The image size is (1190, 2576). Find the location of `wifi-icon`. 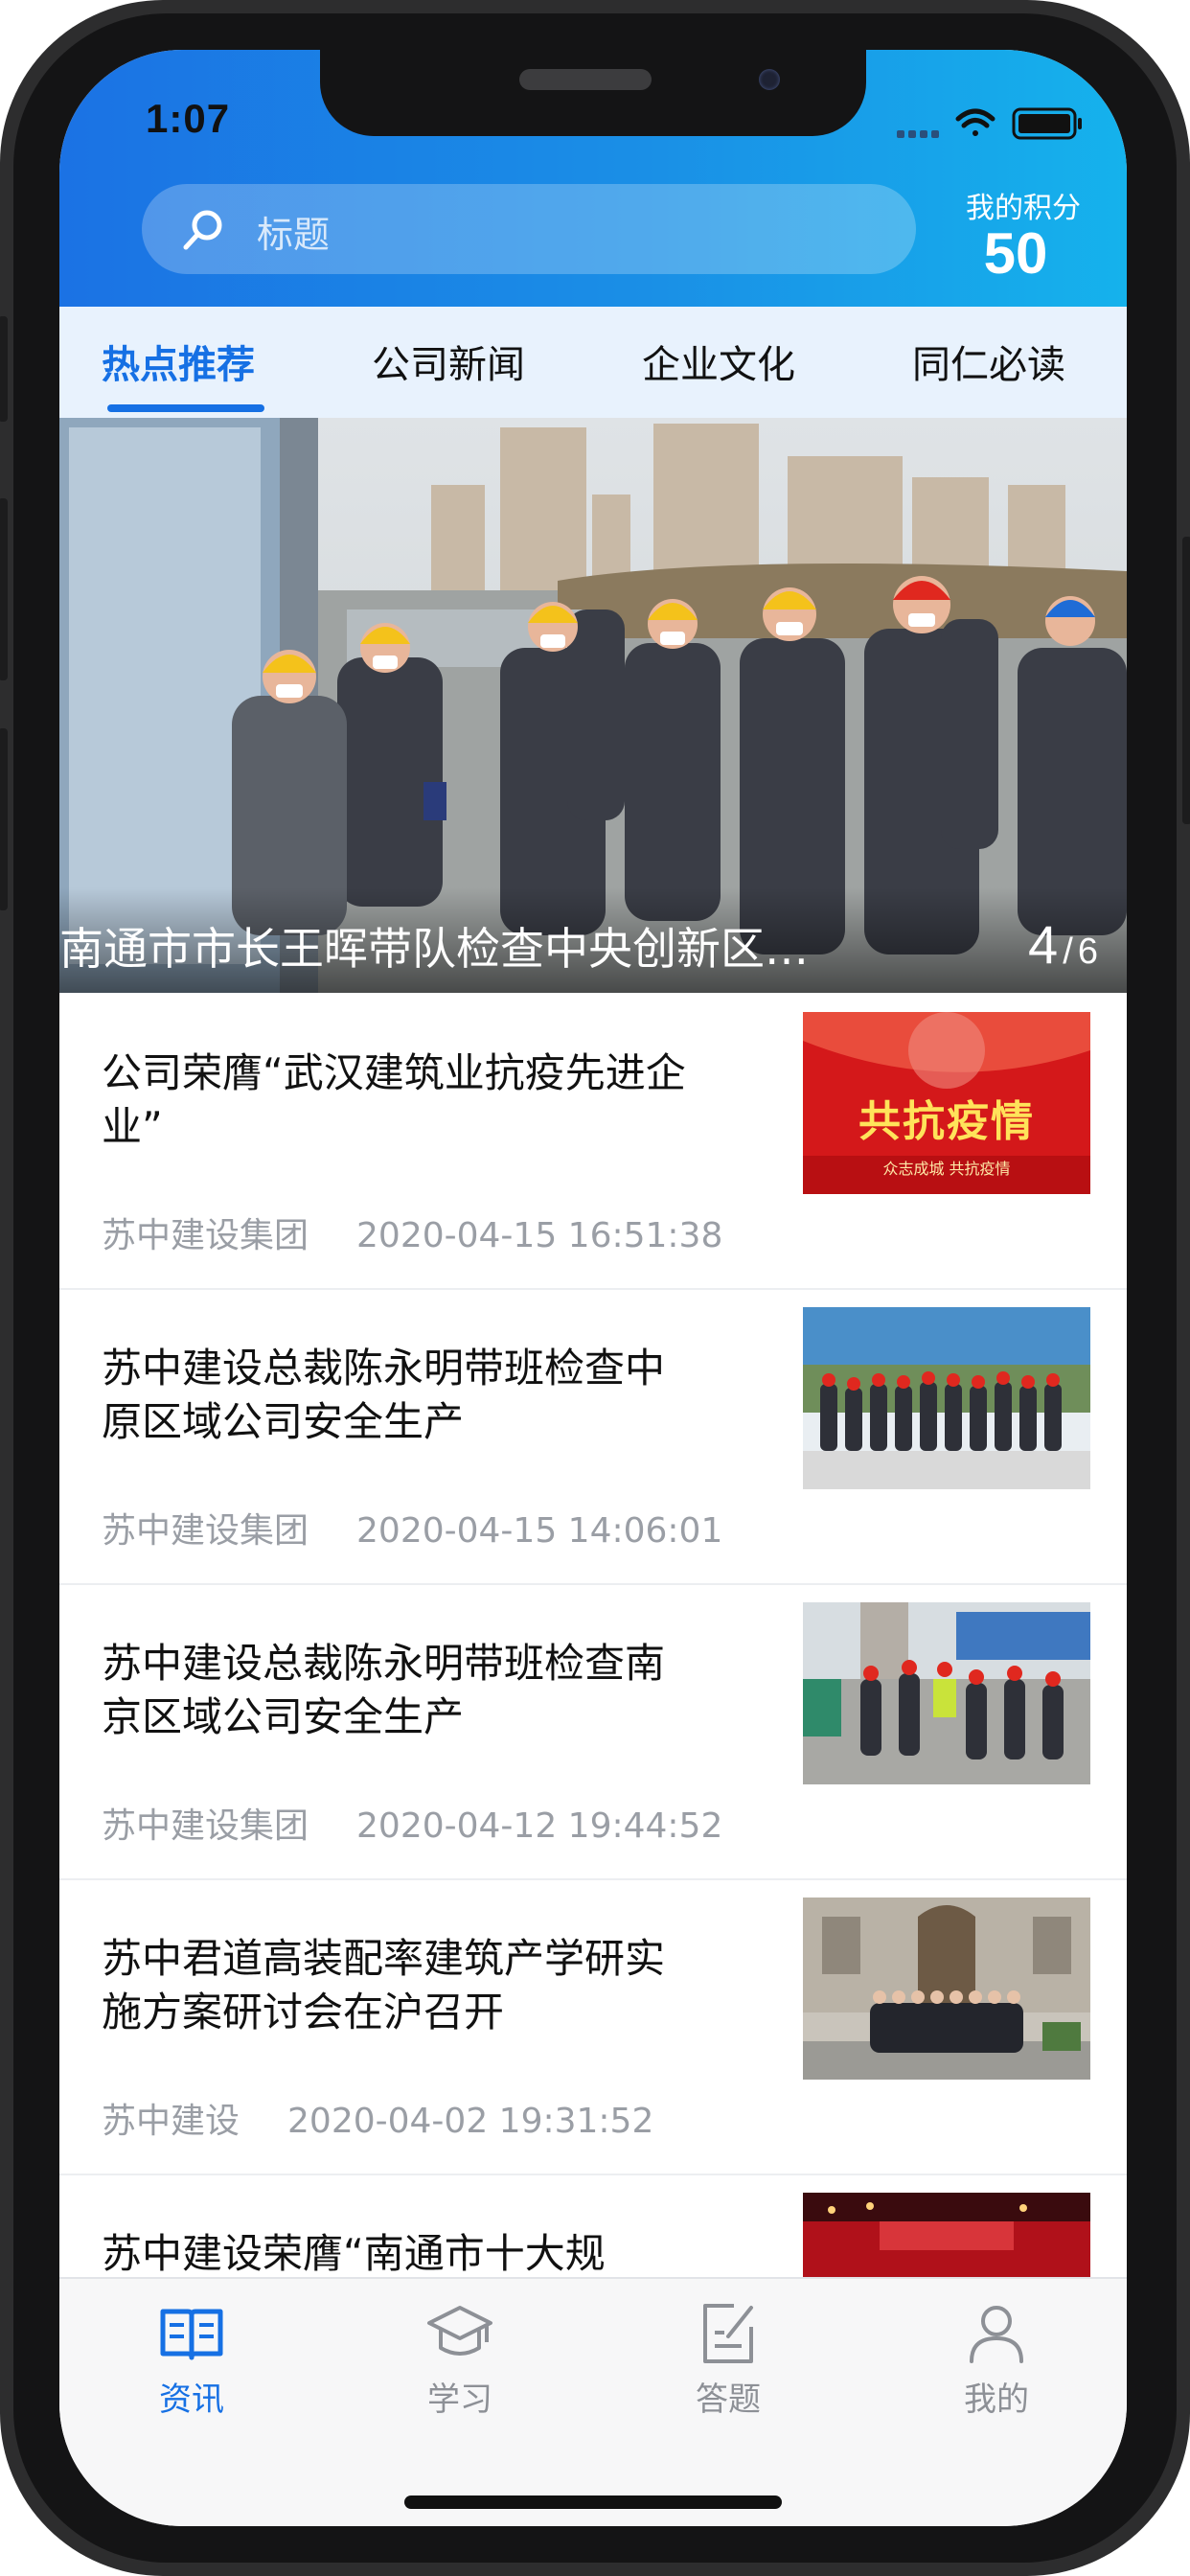

wifi-icon is located at coordinates (975, 122).